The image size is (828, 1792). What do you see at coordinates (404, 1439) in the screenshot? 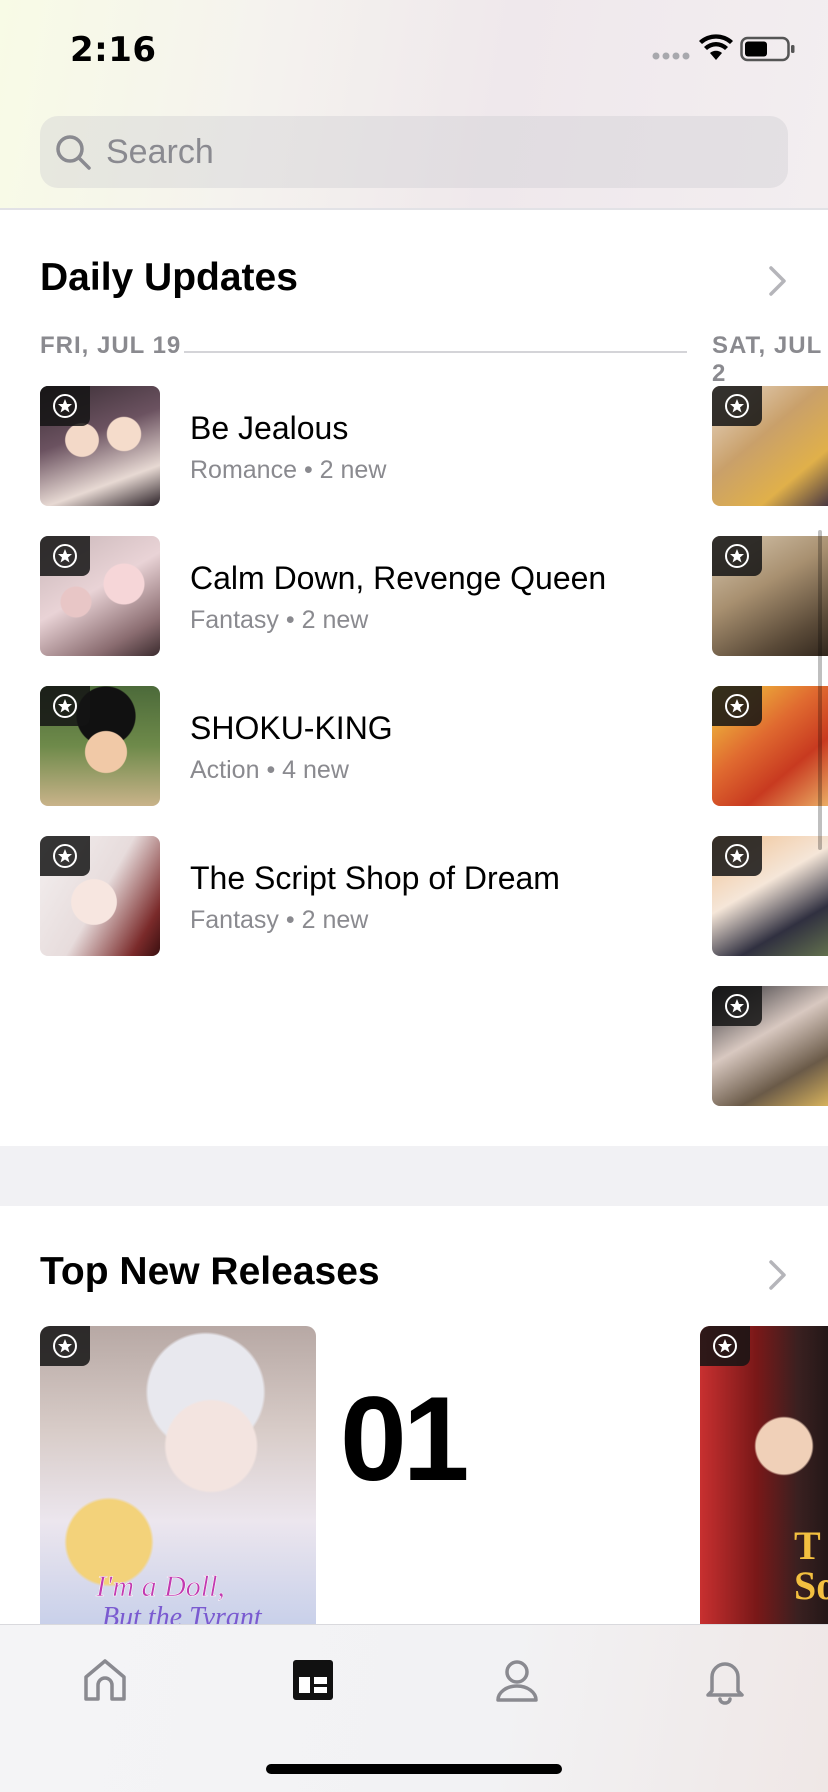
I see `rank-number: 01` at bounding box center [404, 1439].